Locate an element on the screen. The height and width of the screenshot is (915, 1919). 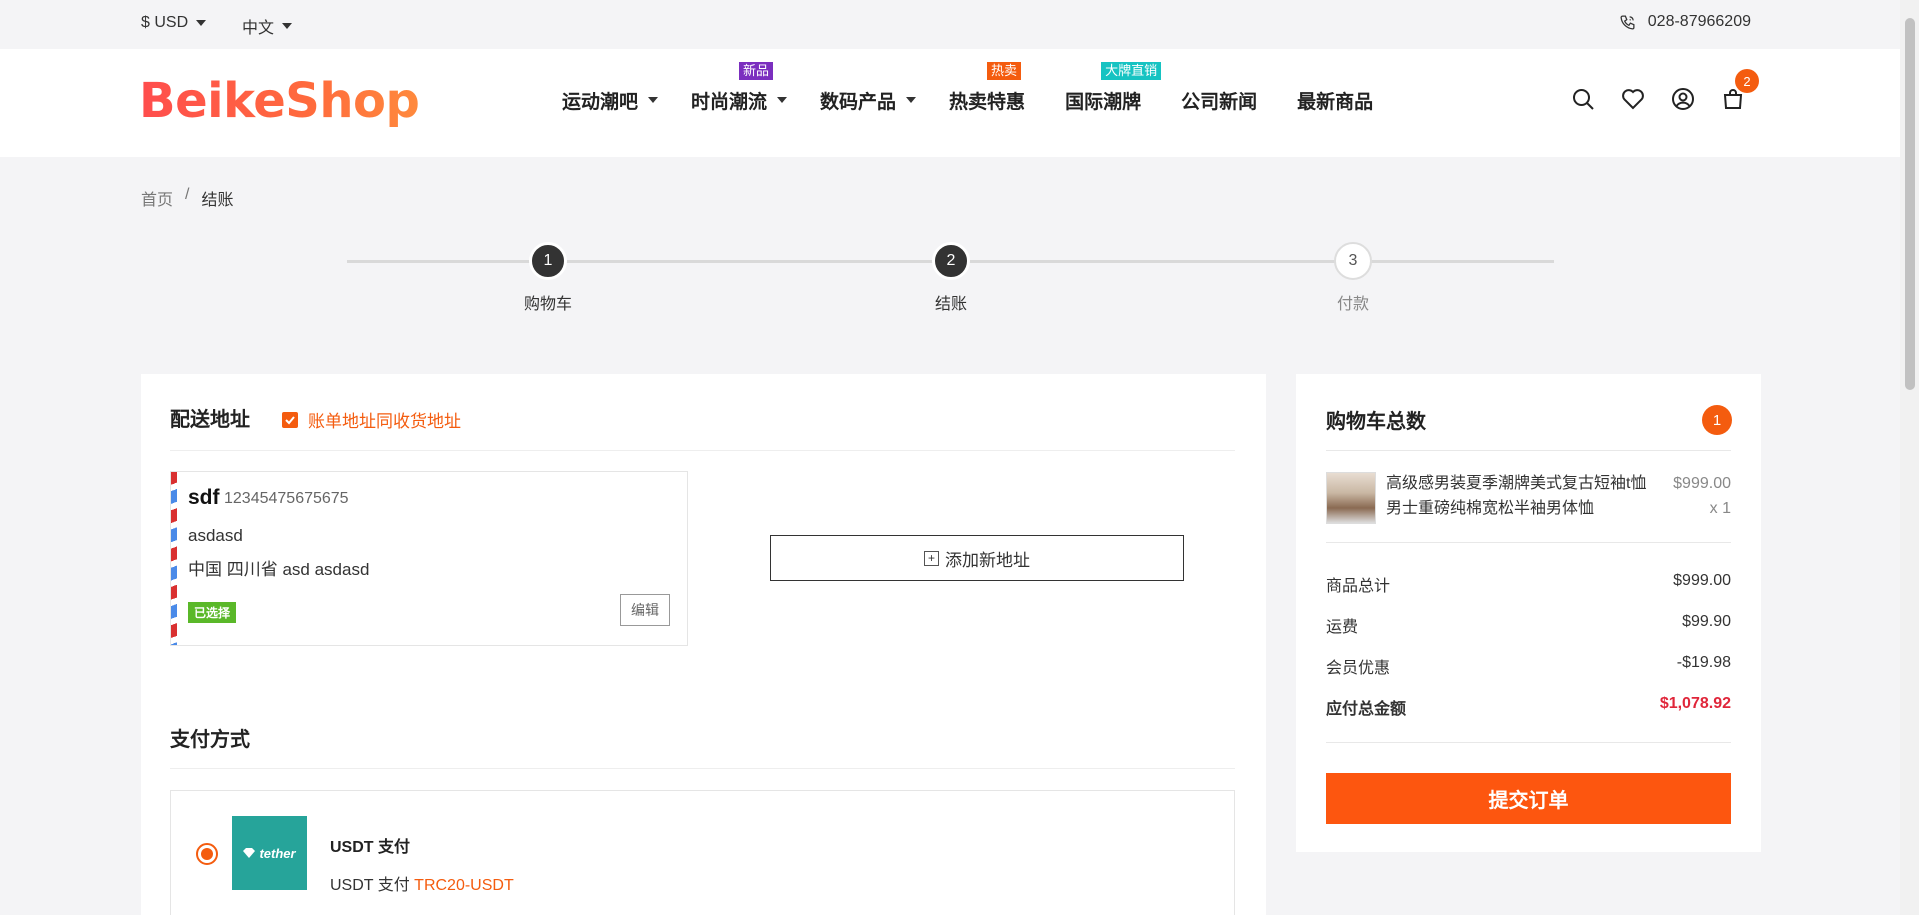
step-checkout: 2 结账 is located at coordinates (951, 278).